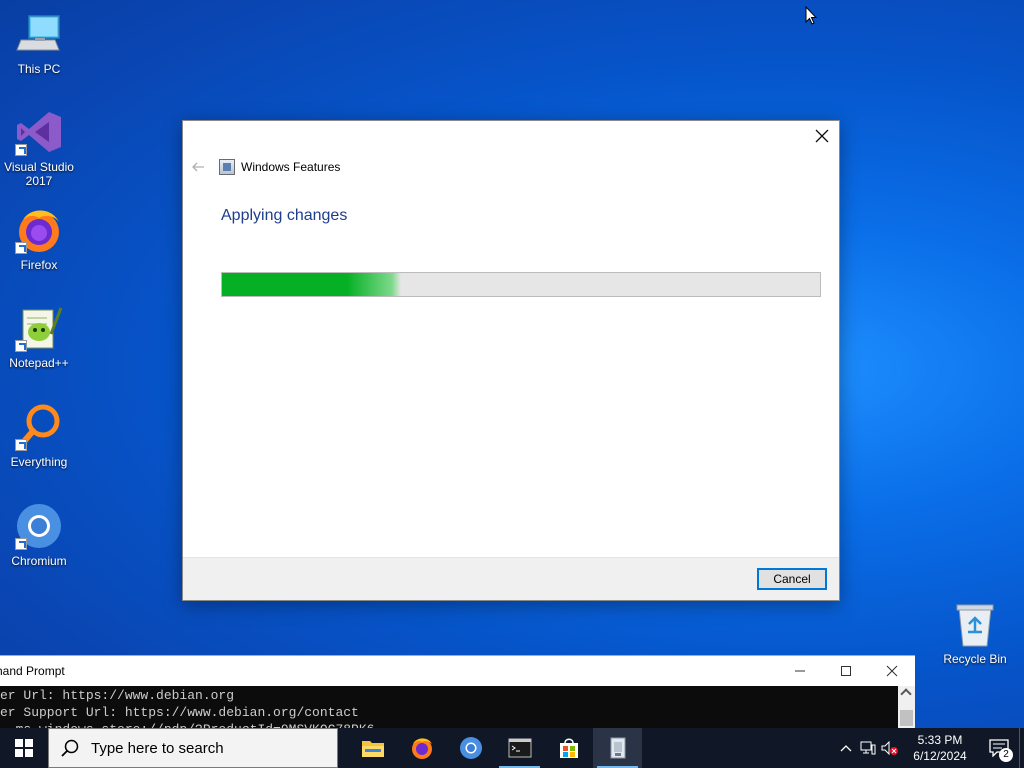 The image size is (1024, 768). Describe the element at coordinates (39, 174) in the screenshot. I see `desktop-icon-label: Visual Studio 2017` at that location.